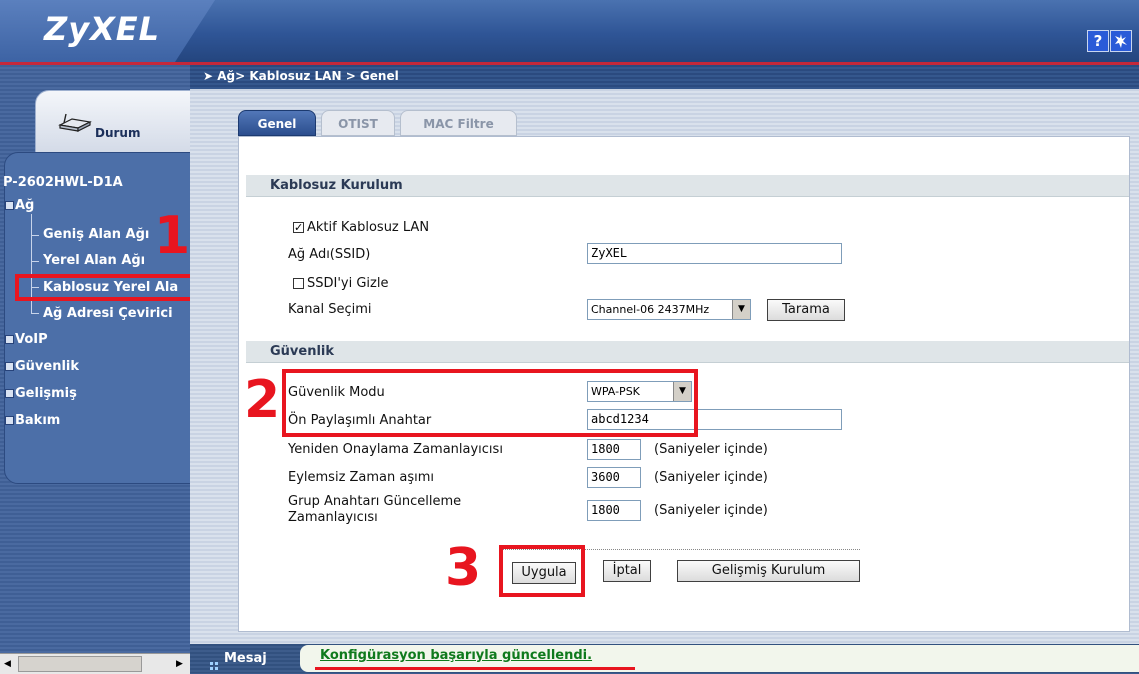 Image resolution: width=1139 pixels, height=674 pixels. I want to click on sidebar-item-voip: VoIP, so click(26, 339).